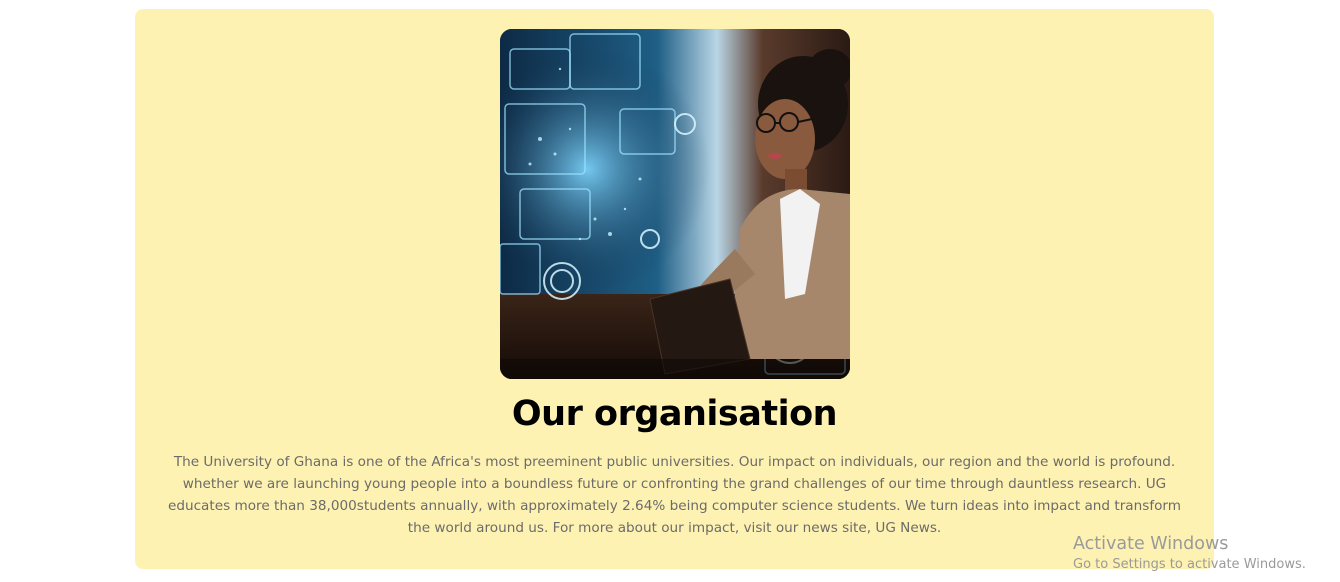 This screenshot has height=582, width=1340. What do you see at coordinates (674, 414) in the screenshot?
I see `page-title: Our organisation` at bounding box center [674, 414].